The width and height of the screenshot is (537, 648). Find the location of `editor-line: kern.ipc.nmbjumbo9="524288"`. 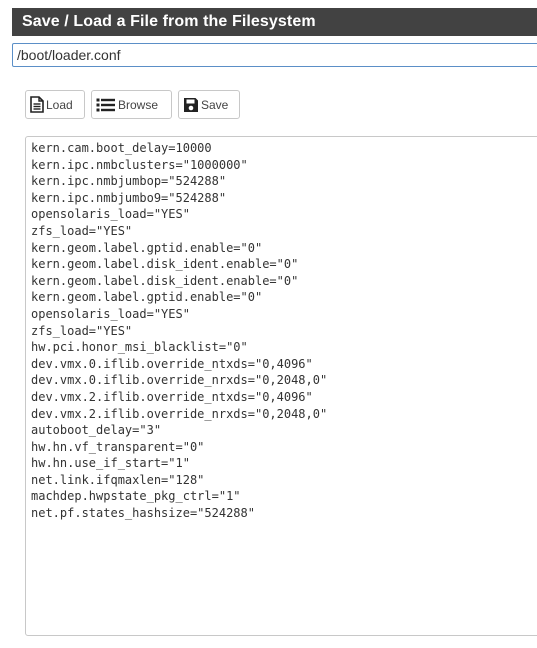

editor-line: kern.ipc.nmbjumbo9="524288" is located at coordinates (129, 197).